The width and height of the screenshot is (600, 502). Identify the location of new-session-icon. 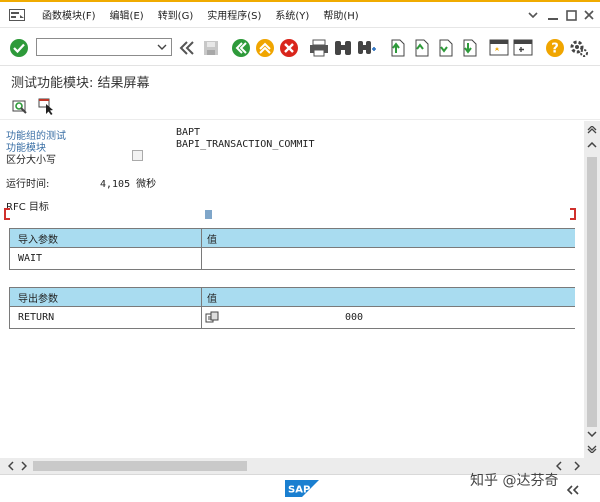
(499, 48).